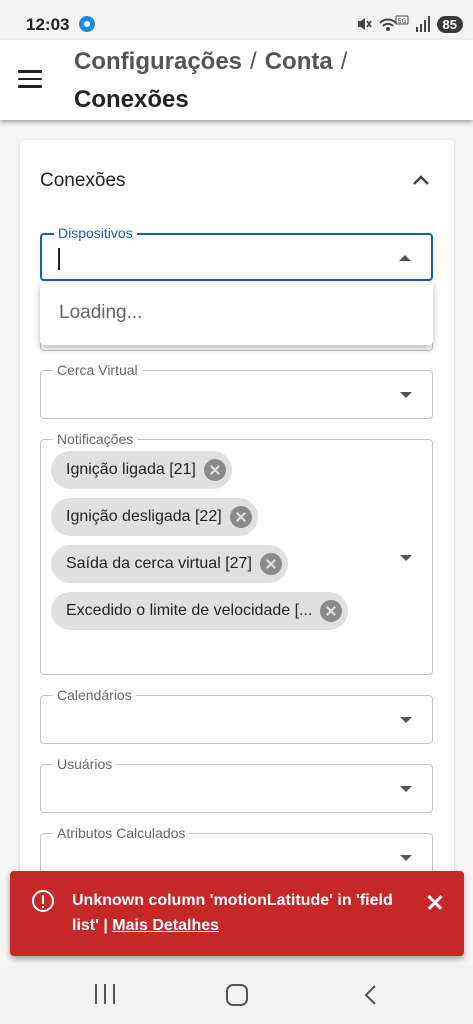 Image resolution: width=473 pixels, height=1024 pixels. What do you see at coordinates (393, 23) in the screenshot?
I see `wifi-5g-icon: 5G` at bounding box center [393, 23].